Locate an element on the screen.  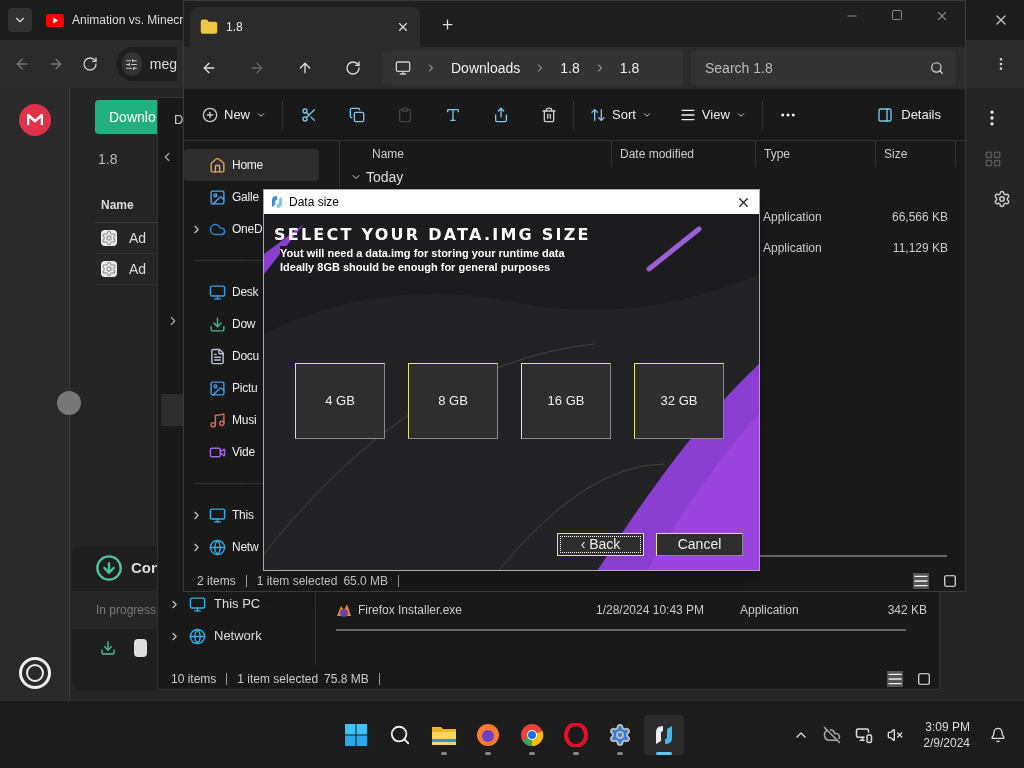
document-icon is located at coordinates (217, 356).